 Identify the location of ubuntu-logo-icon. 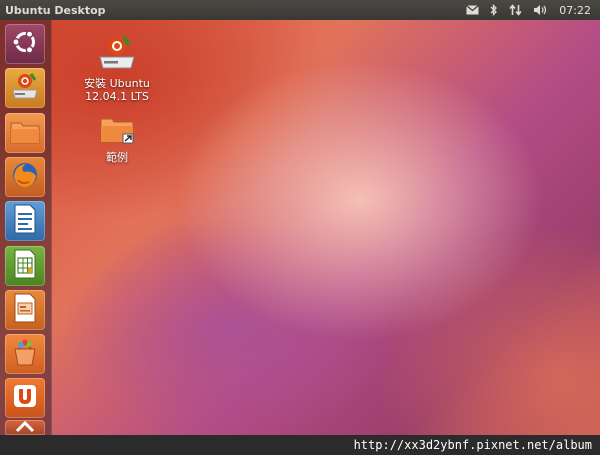
(25, 44).